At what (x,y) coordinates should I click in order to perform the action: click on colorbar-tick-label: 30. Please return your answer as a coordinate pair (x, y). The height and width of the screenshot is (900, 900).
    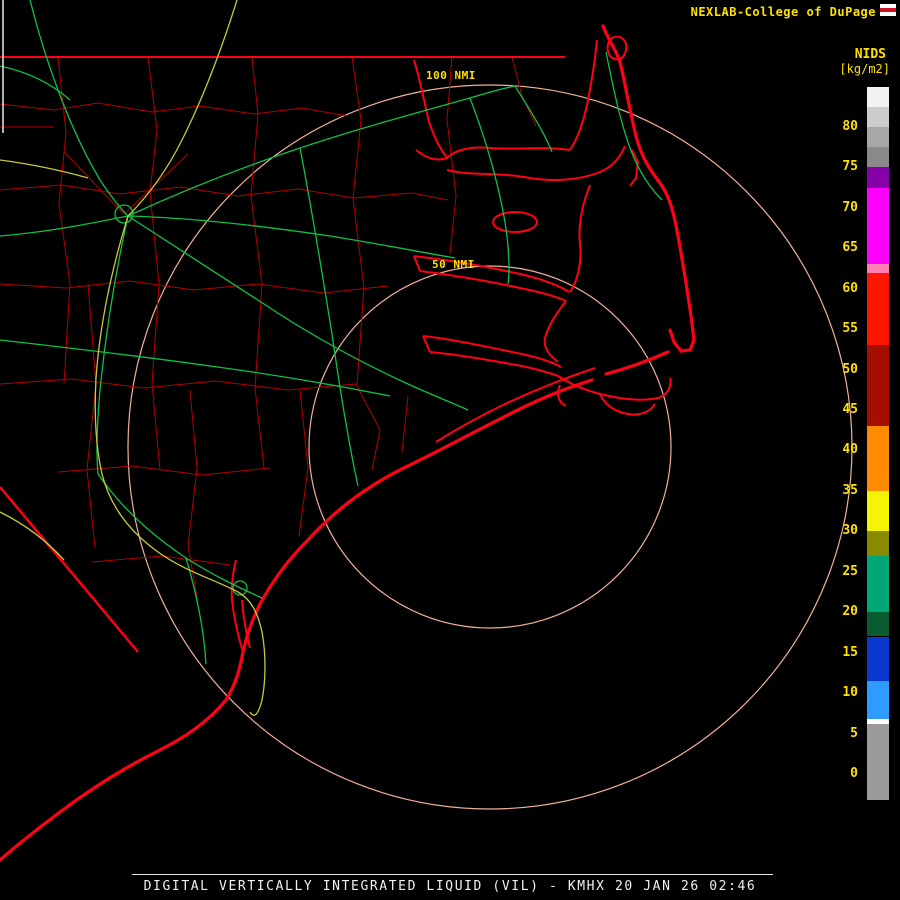
    Looking at the image, I should click on (850, 531).